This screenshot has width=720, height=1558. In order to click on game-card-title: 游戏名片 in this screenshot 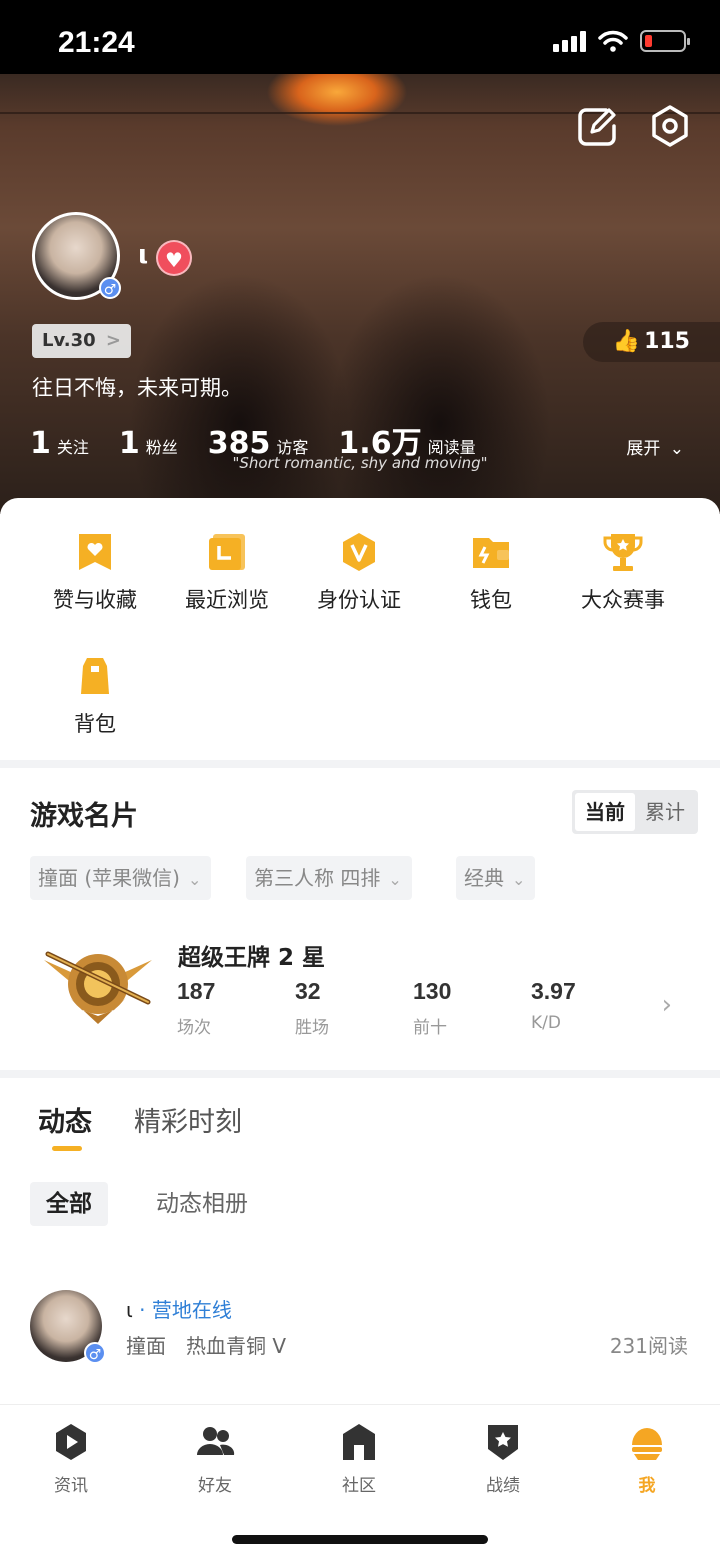, I will do `click(84, 816)`.